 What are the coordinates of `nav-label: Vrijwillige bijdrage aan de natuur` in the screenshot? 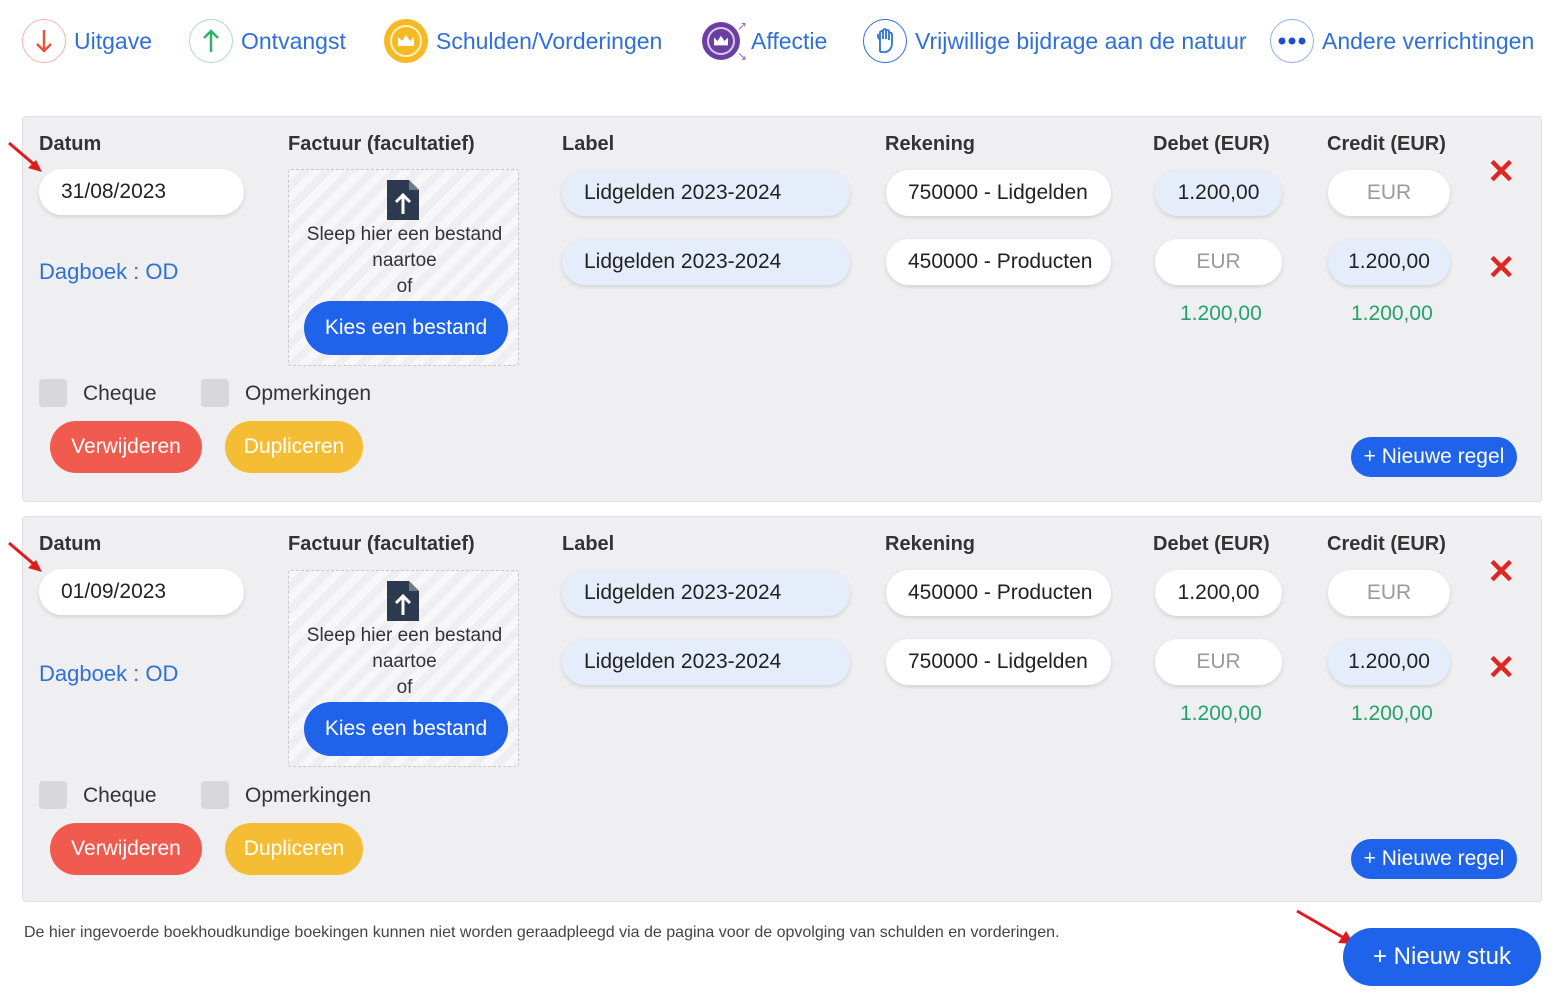 It's located at (1081, 40).